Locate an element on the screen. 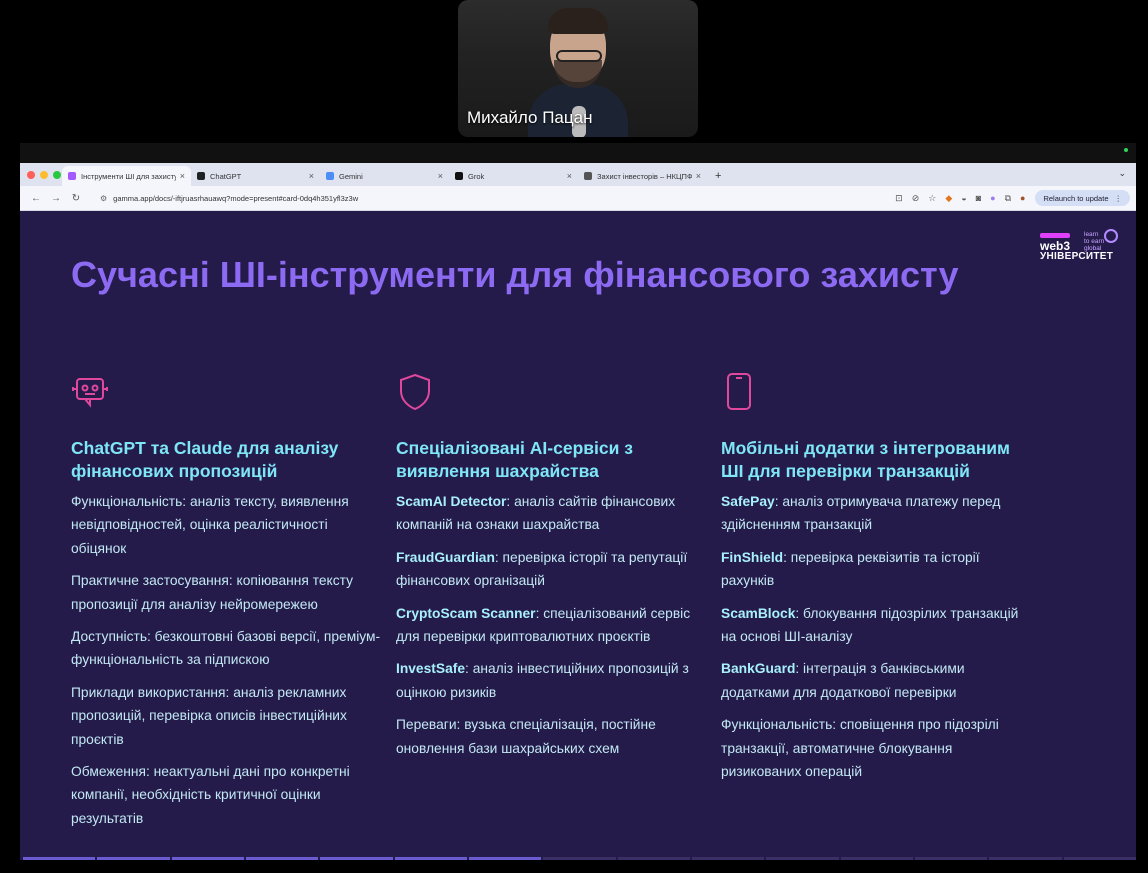 The height and width of the screenshot is (873, 1148). tab-label: Захист інвесторів – НКЦПФР is located at coordinates (644, 176).